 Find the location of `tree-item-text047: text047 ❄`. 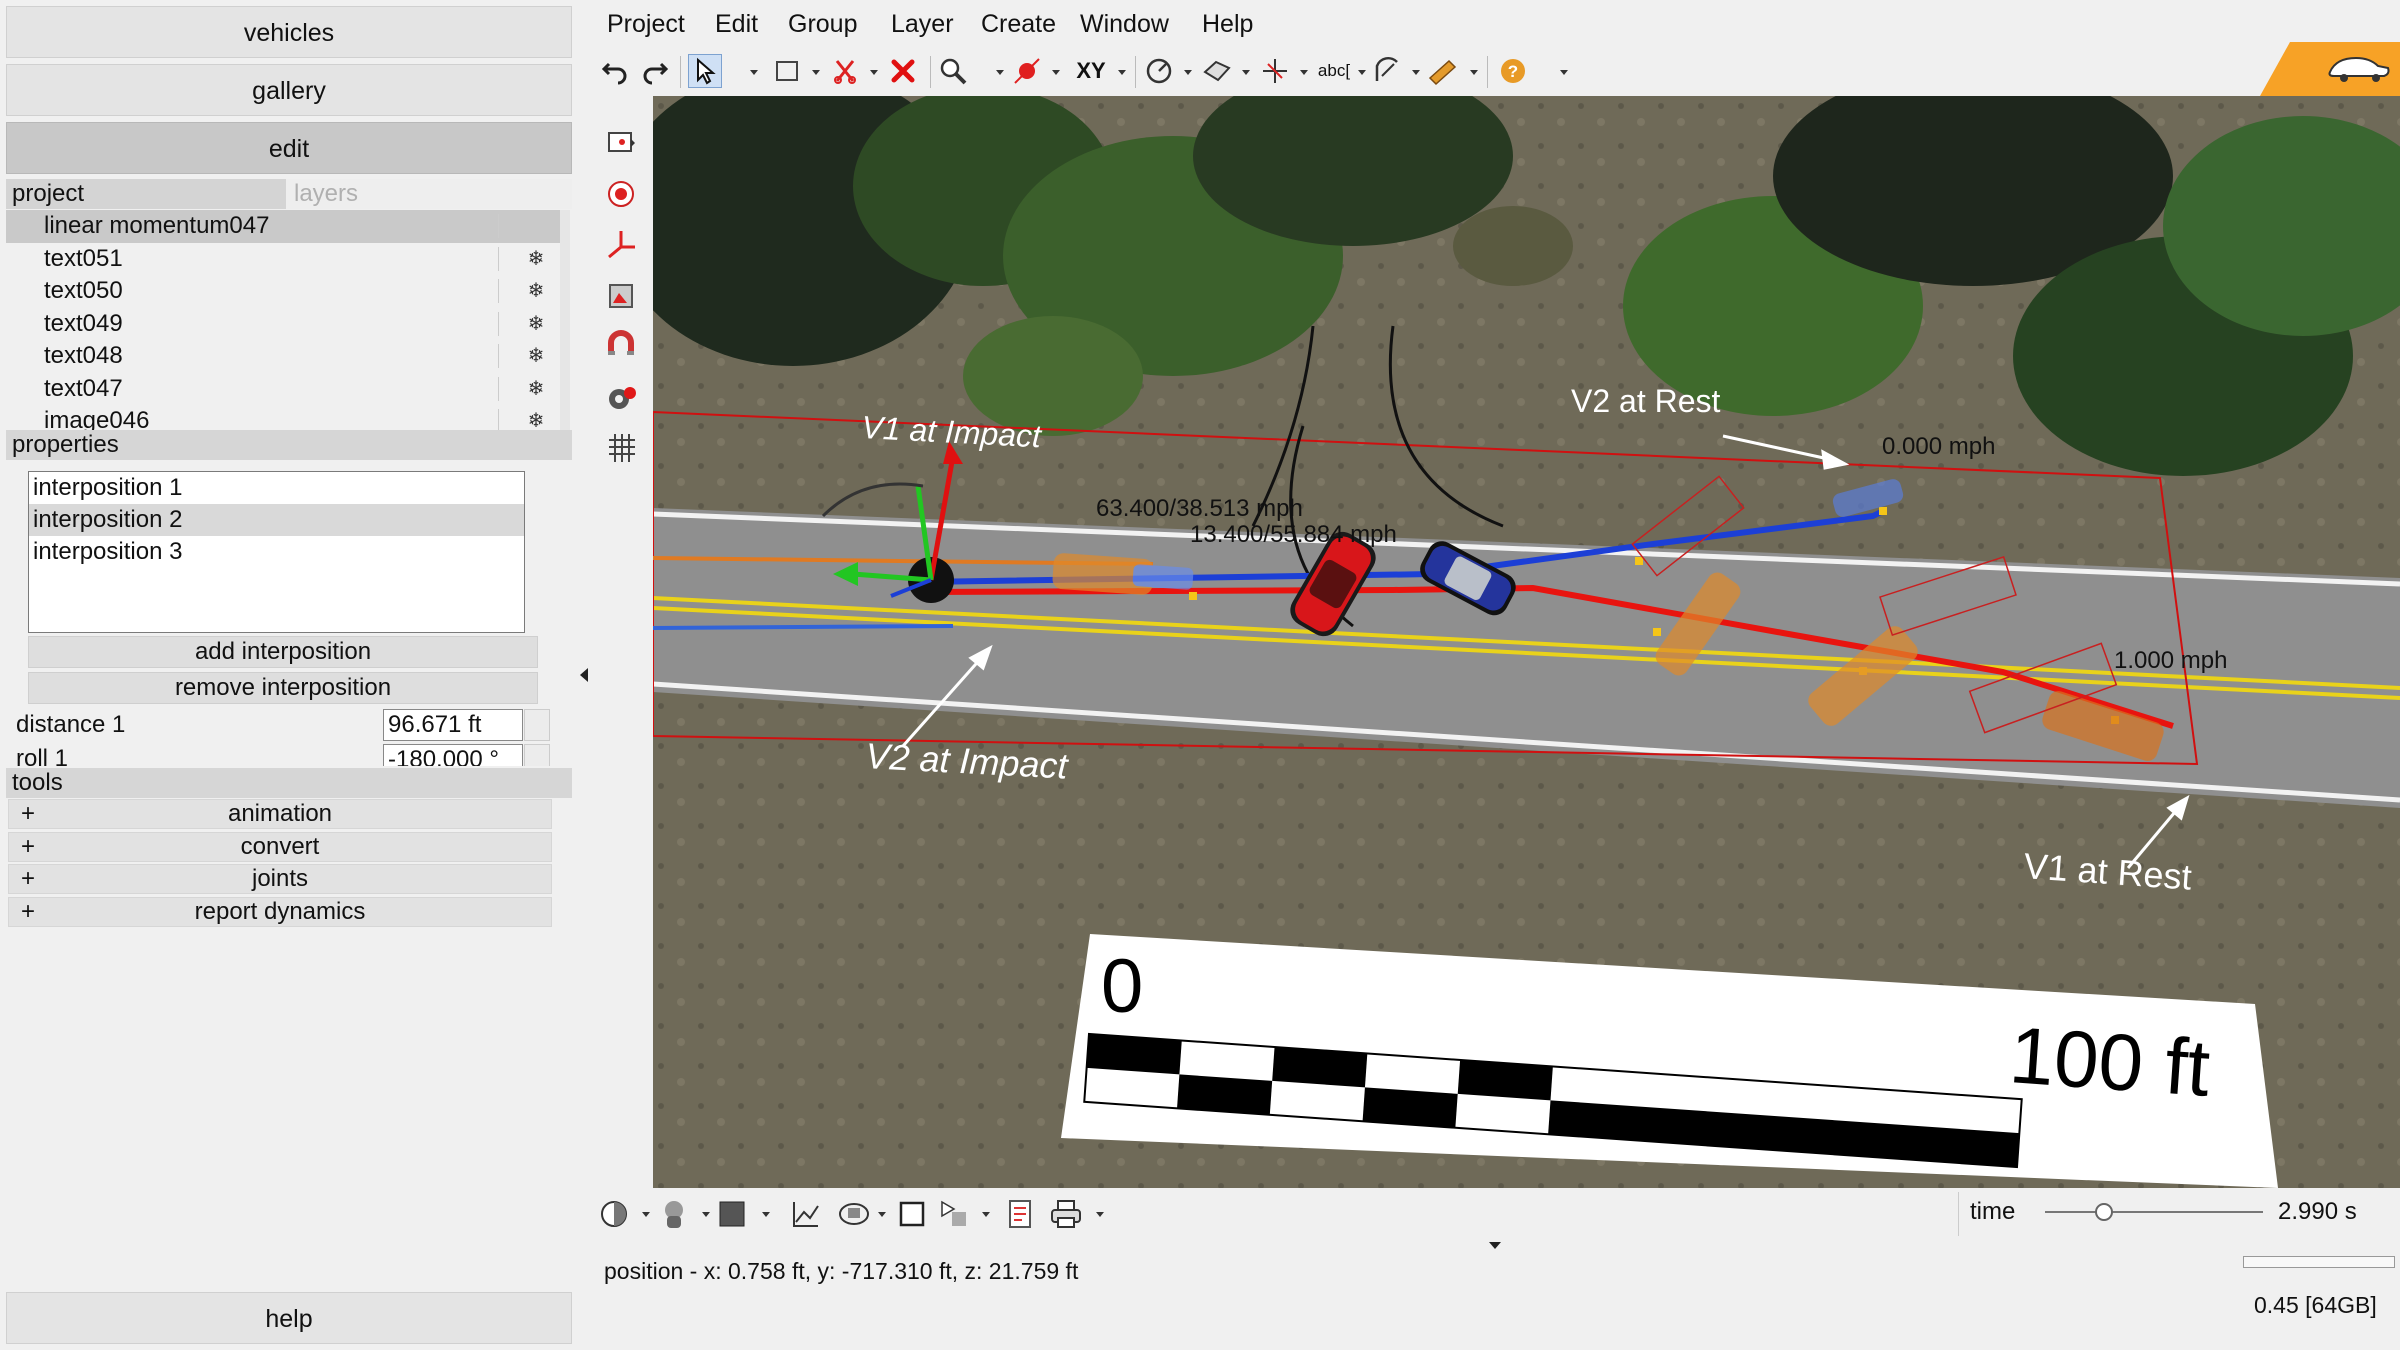

tree-item-text047: text047 ❄ is located at coordinates (286, 389).